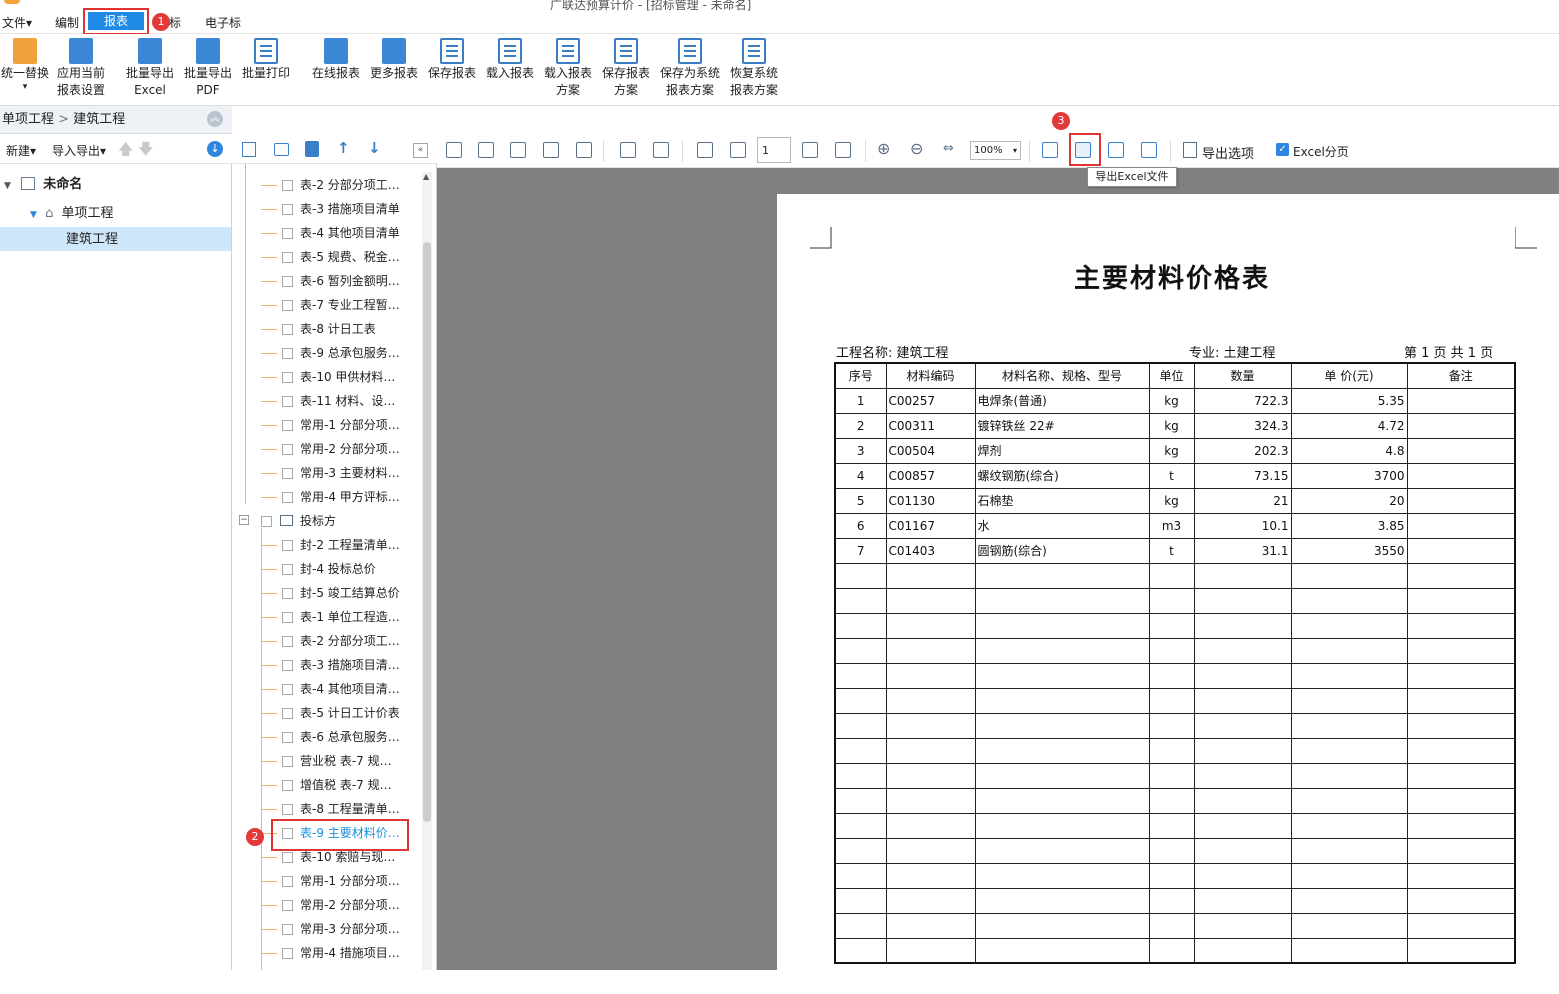 Image resolution: width=1559 pixels, height=994 pixels. I want to click on ribbon-btn-batch-print: 批量打印, so click(266, 60).